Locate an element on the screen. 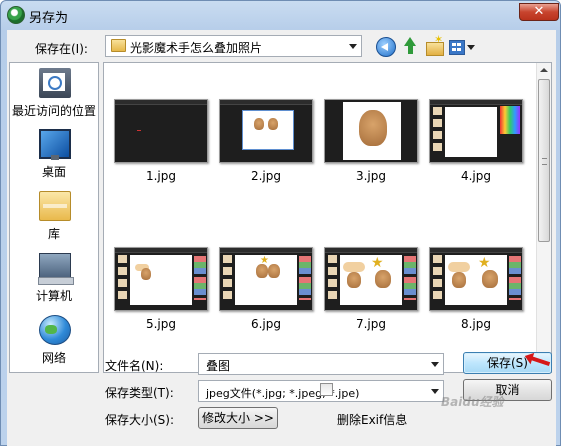 The width and height of the screenshot is (561, 446). file-item: 1.jpg is located at coordinates (161, 141).